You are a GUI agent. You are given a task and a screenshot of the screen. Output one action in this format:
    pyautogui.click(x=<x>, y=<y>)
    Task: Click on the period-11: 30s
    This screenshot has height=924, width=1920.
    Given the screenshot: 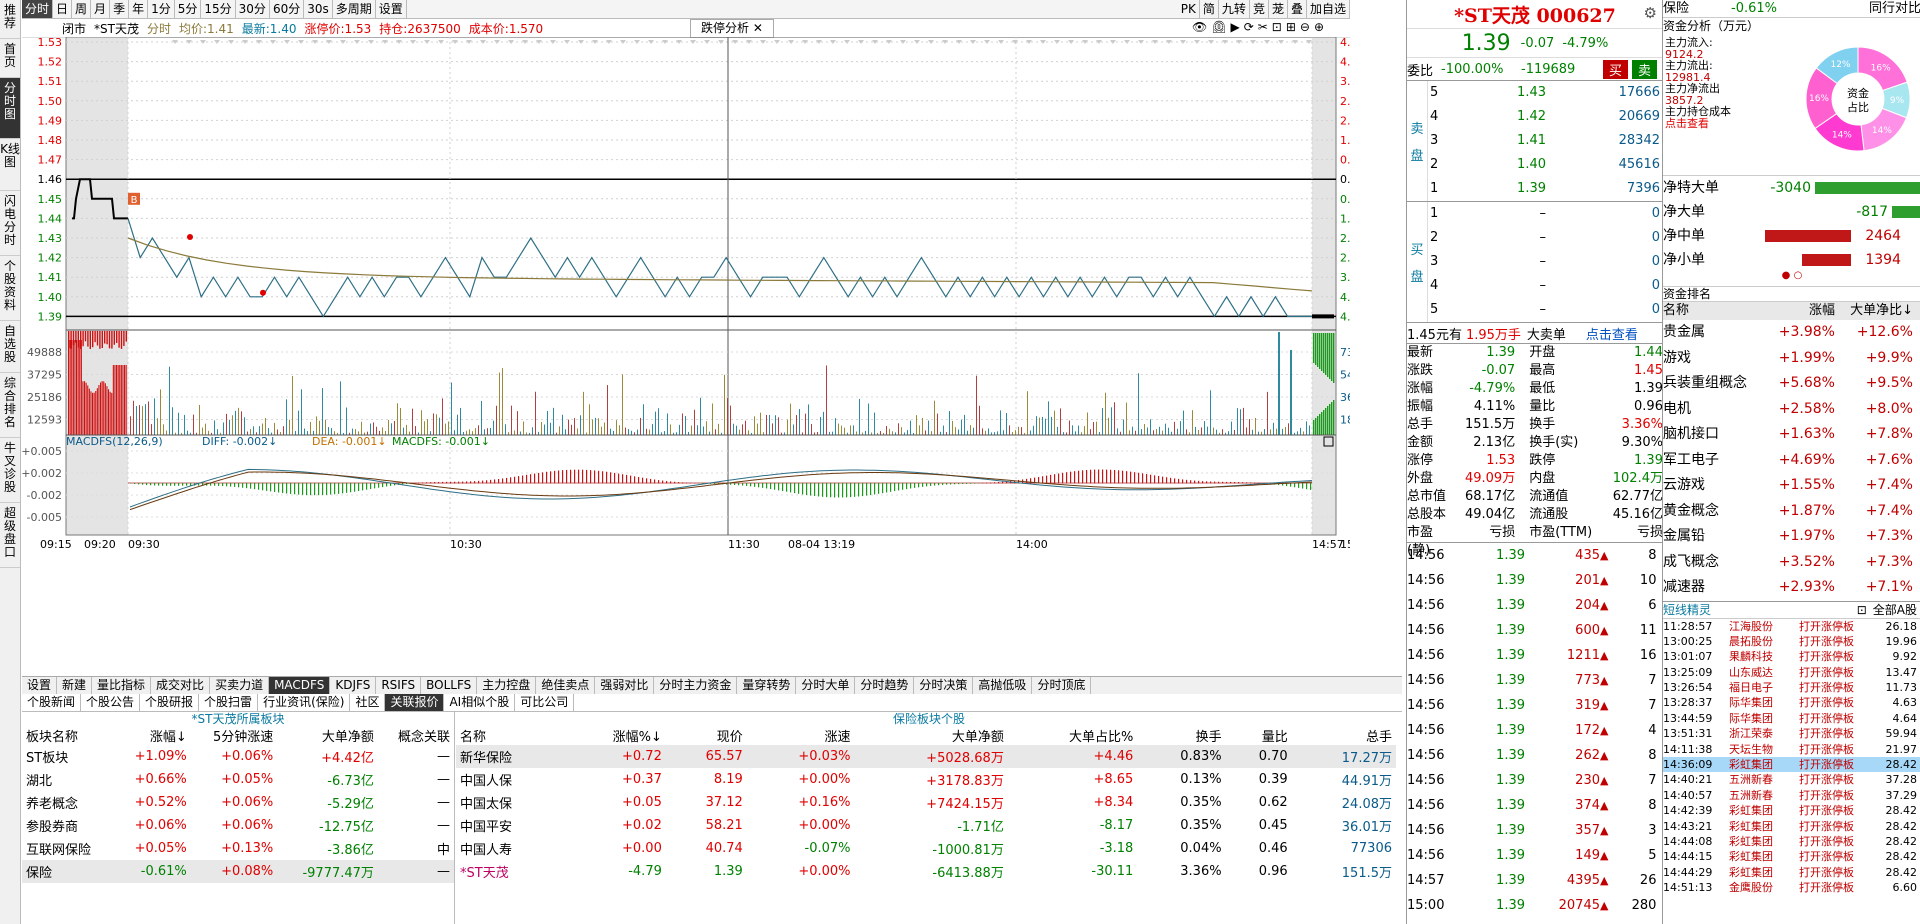 What is the action you would take?
    pyautogui.click(x=318, y=9)
    